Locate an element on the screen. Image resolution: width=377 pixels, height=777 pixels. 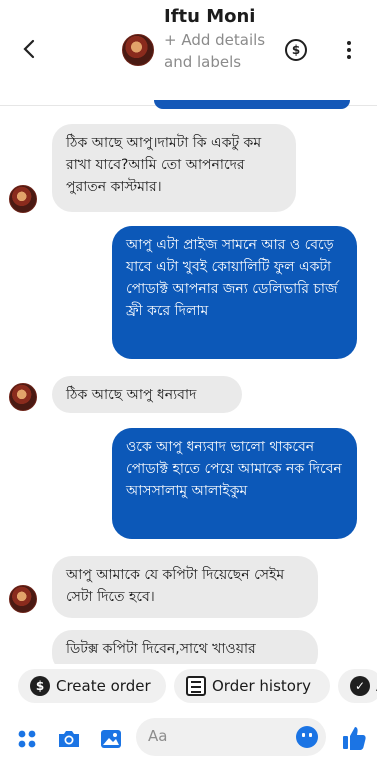
add-details-link: + Add details and labels is located at coordinates (219, 51).